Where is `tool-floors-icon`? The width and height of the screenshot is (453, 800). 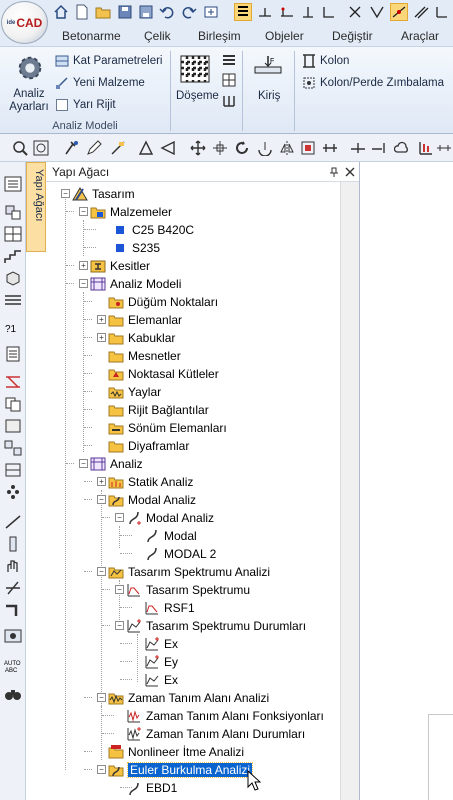
tool-floors-icon is located at coordinates (13, 300).